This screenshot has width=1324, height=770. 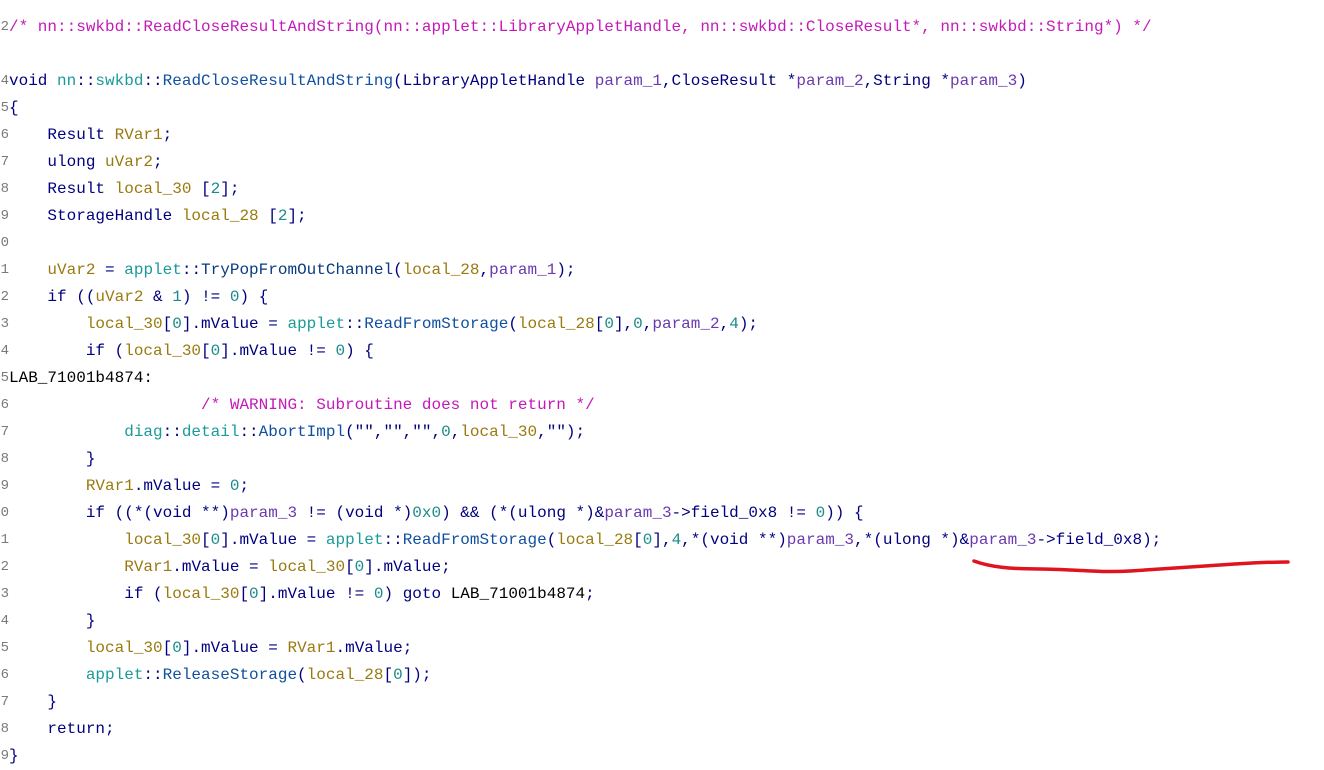 I want to click on underline-stroke, so click(x=1131, y=566).